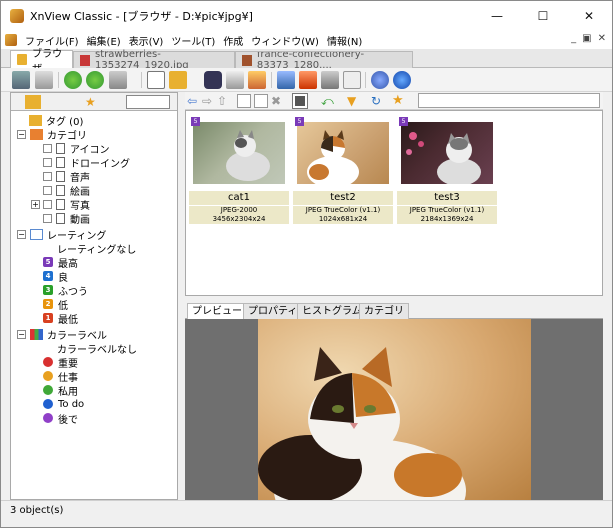 The height and width of the screenshot is (528, 613). I want to click on tree-item-rating-2: 2低, so click(55, 304).